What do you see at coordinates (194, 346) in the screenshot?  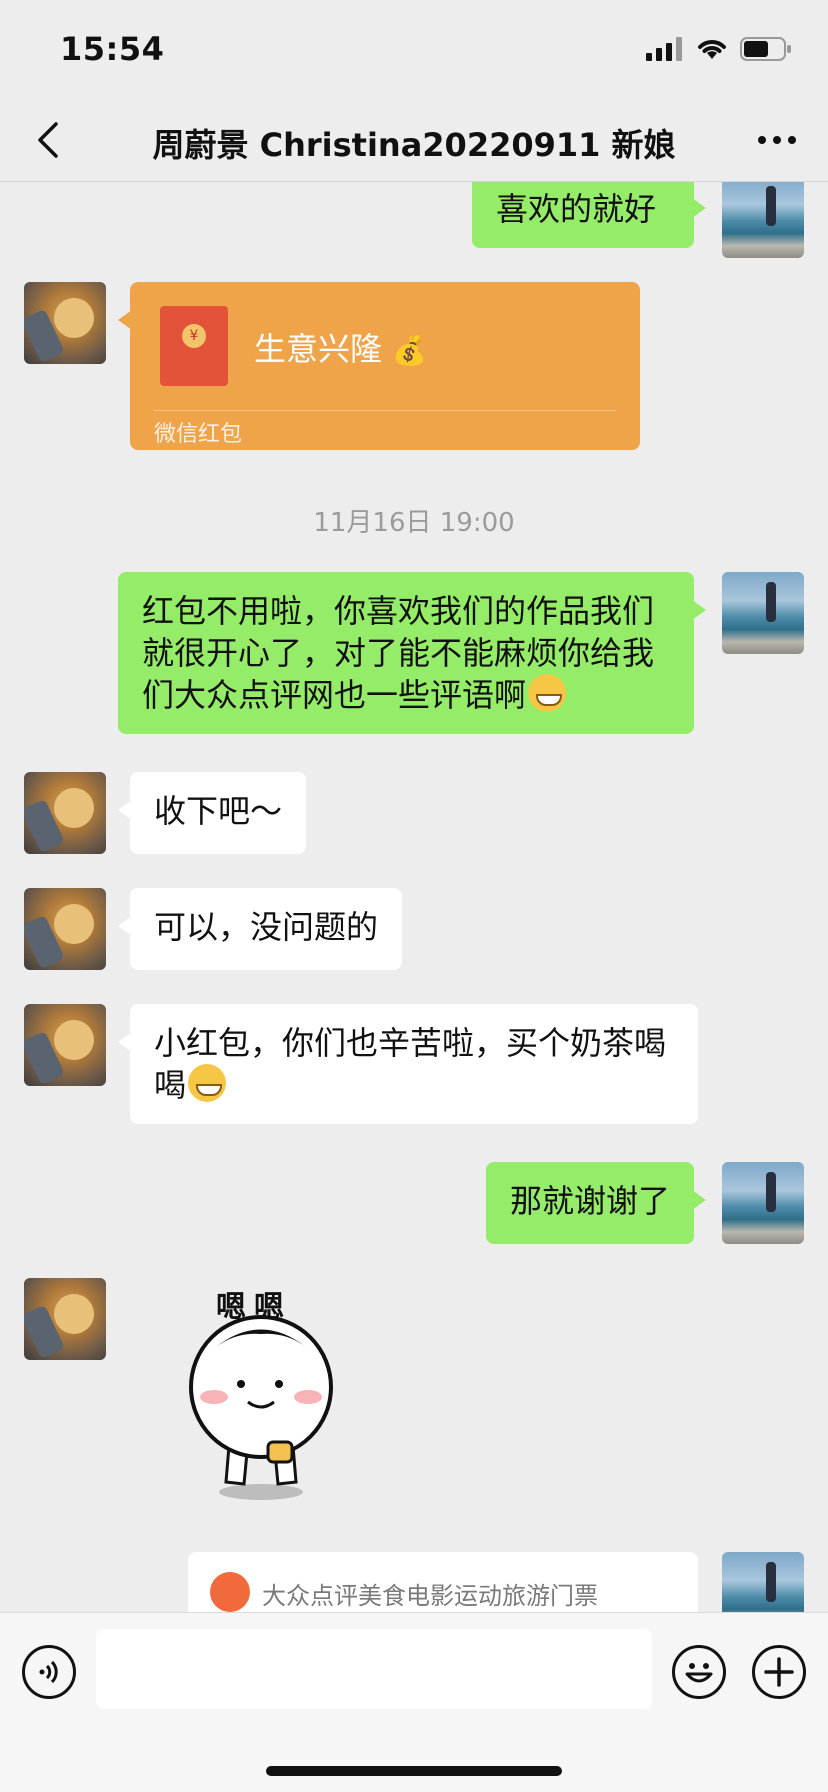 I see `red-packet-icon` at bounding box center [194, 346].